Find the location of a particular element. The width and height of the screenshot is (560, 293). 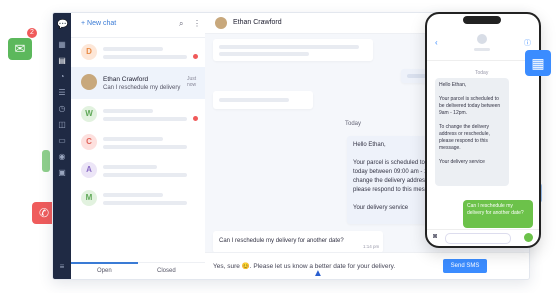

list-icon: ☰ is located at coordinates (62, 93).